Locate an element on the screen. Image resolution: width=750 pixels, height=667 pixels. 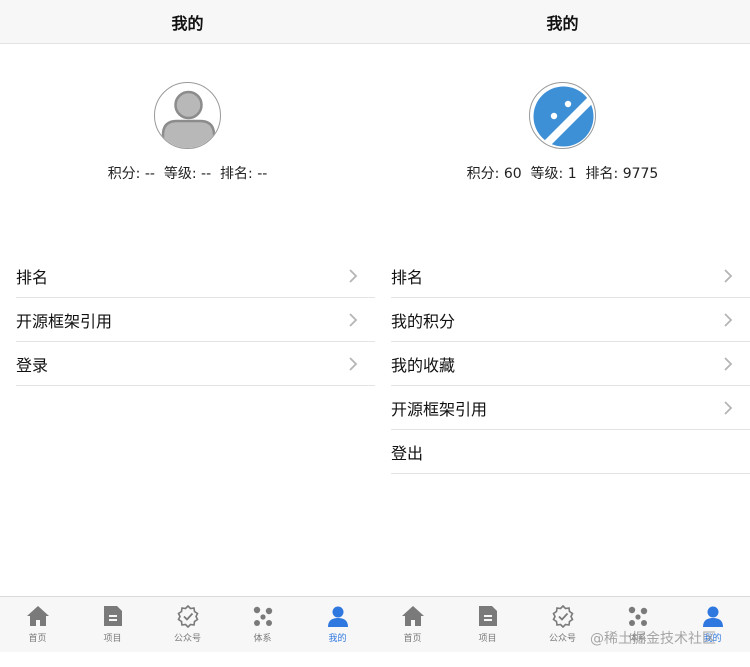
android-icon is located at coordinates (563, 116).